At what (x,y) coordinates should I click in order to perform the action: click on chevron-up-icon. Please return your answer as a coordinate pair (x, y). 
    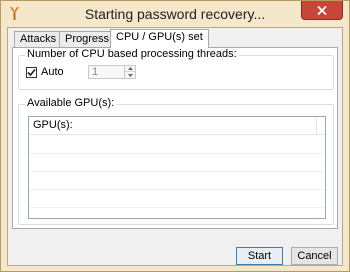
    Looking at the image, I should click on (130, 68).